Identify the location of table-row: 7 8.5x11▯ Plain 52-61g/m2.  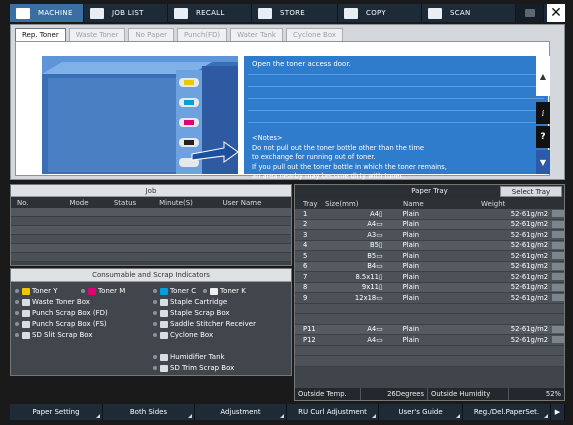
(430, 277).